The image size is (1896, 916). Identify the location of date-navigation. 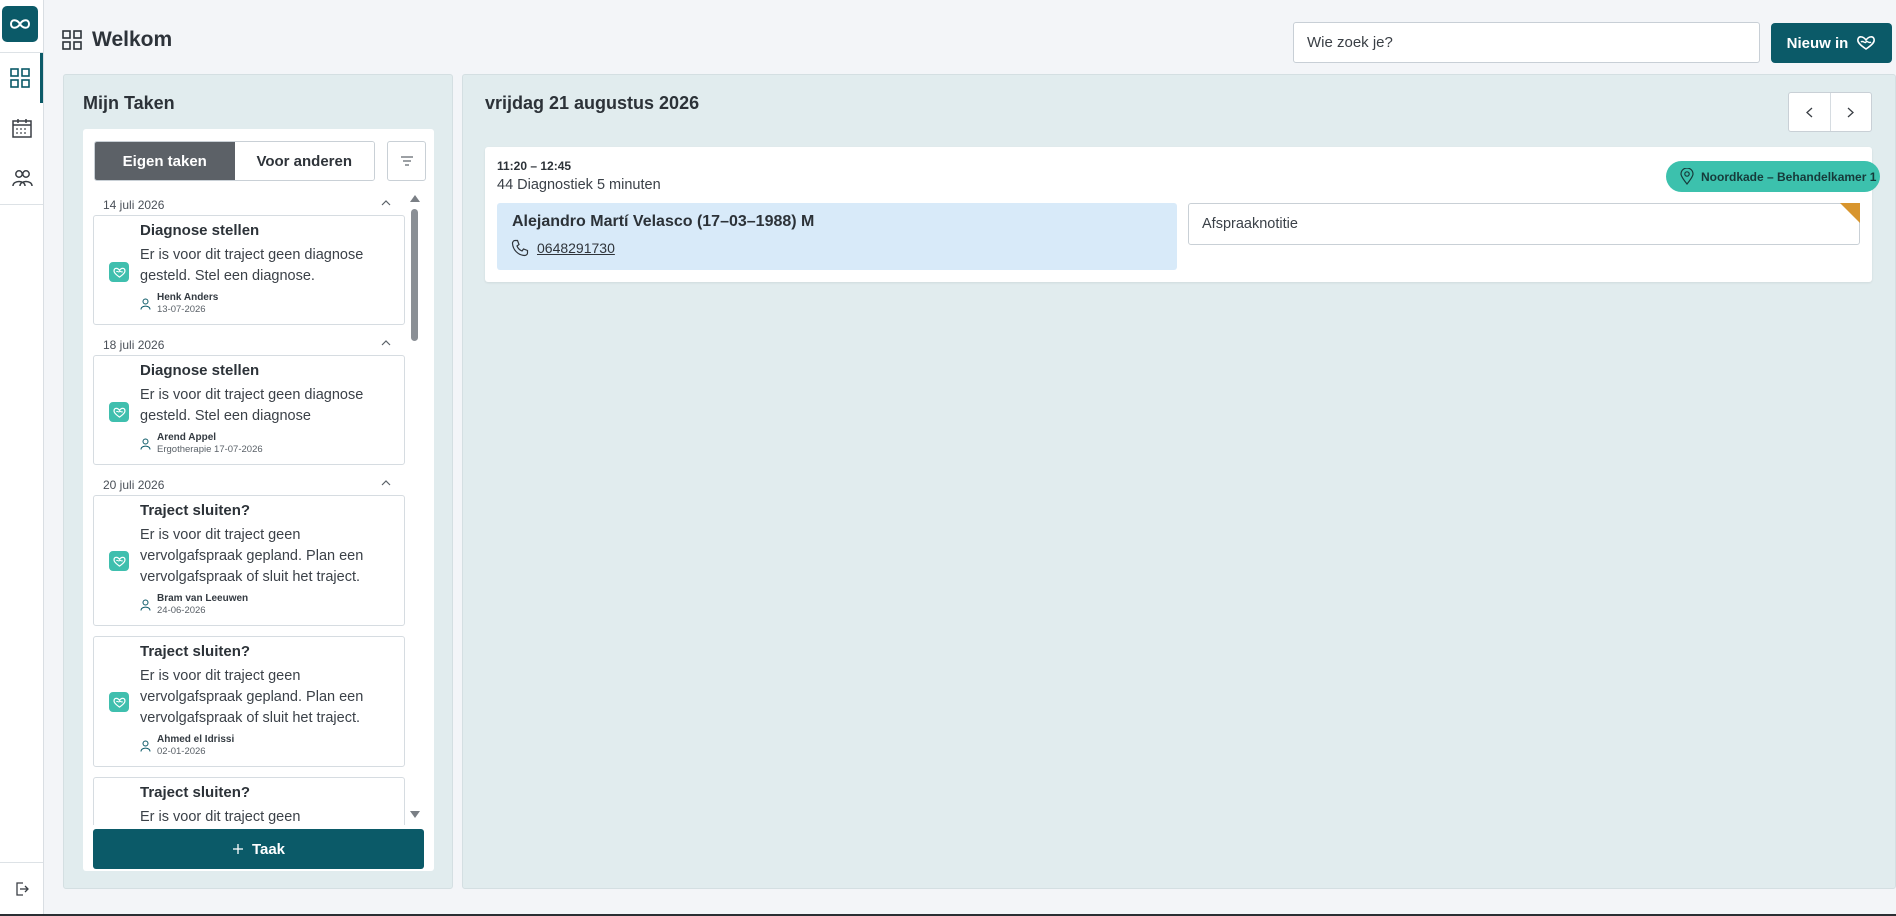
(1830, 112).